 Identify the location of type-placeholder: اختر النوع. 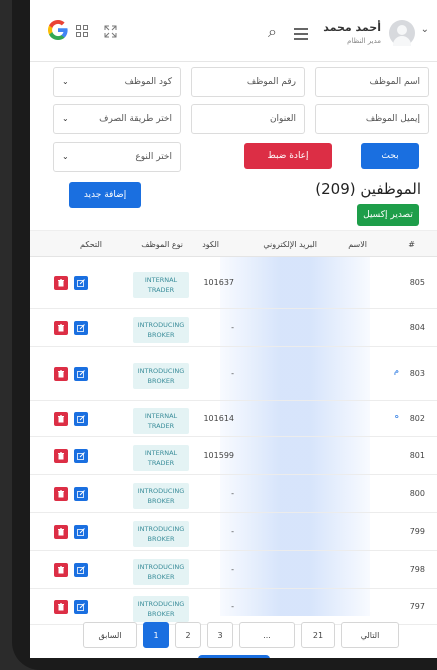
(153, 157).